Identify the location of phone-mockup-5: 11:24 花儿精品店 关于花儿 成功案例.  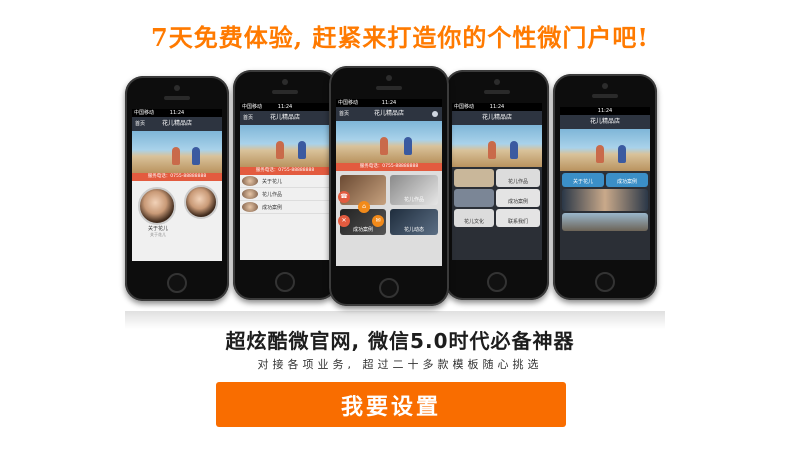
(605, 187).